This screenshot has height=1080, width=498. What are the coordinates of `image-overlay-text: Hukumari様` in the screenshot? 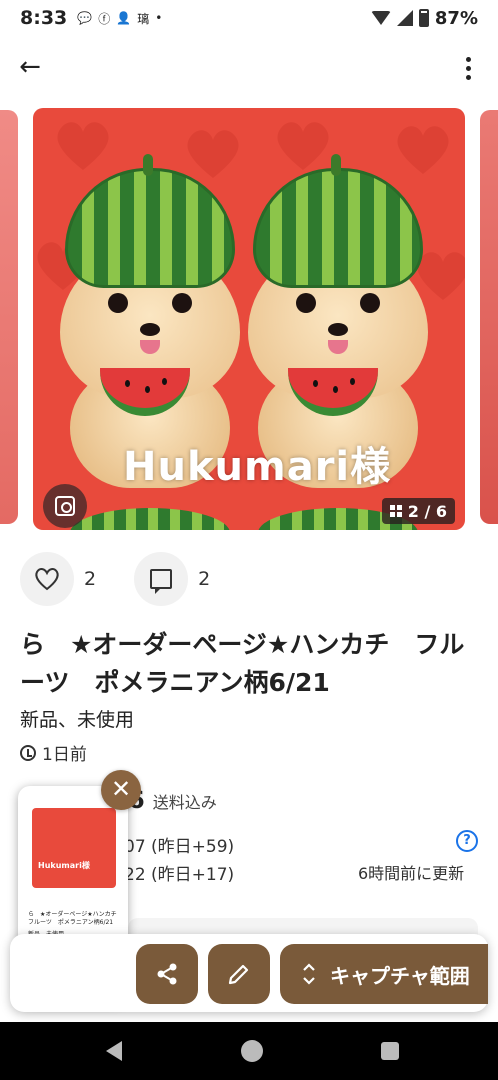 It's located at (257, 467).